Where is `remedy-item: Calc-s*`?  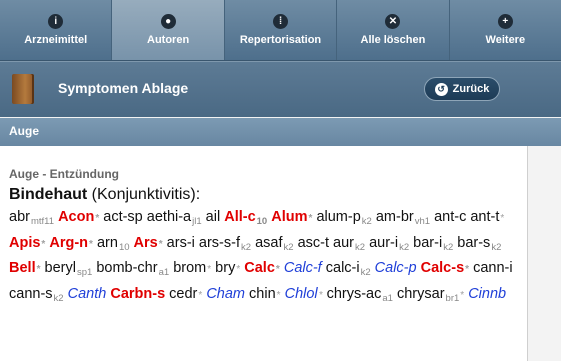 remedy-item: Calc-s* is located at coordinates (445, 268).